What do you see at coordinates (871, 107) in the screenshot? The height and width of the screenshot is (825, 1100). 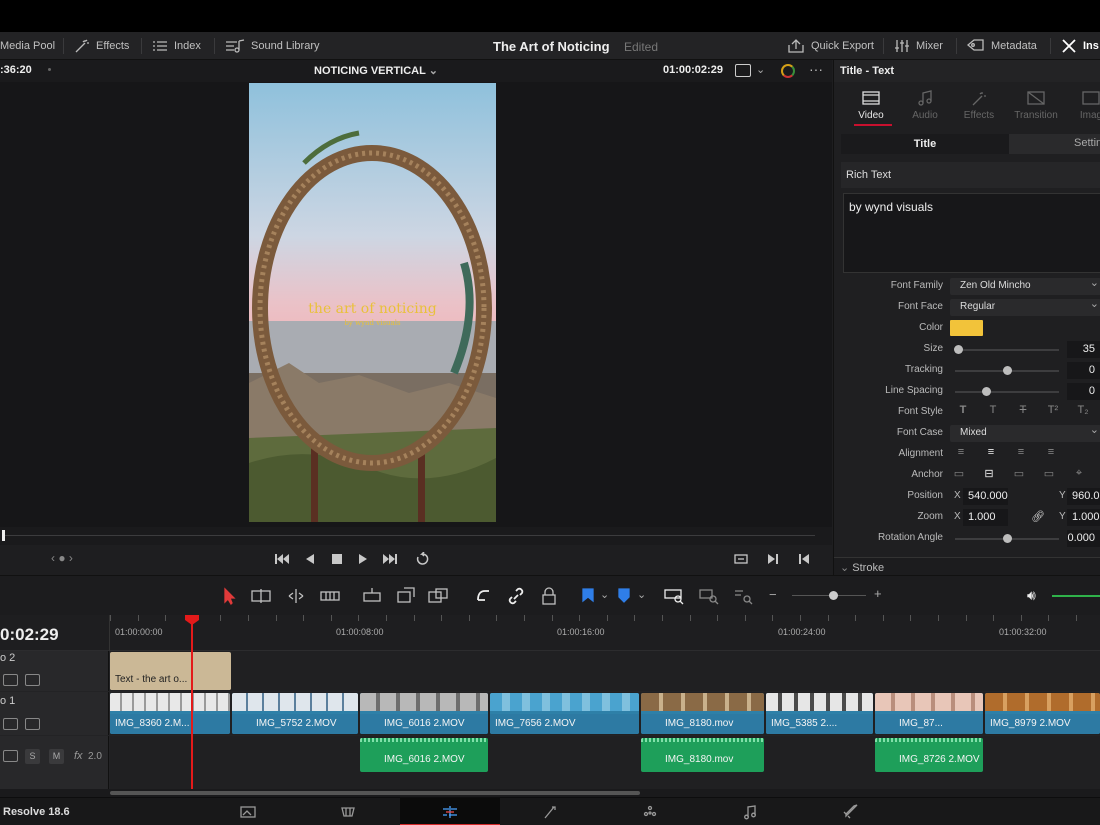 I see `tab-video: Video` at bounding box center [871, 107].